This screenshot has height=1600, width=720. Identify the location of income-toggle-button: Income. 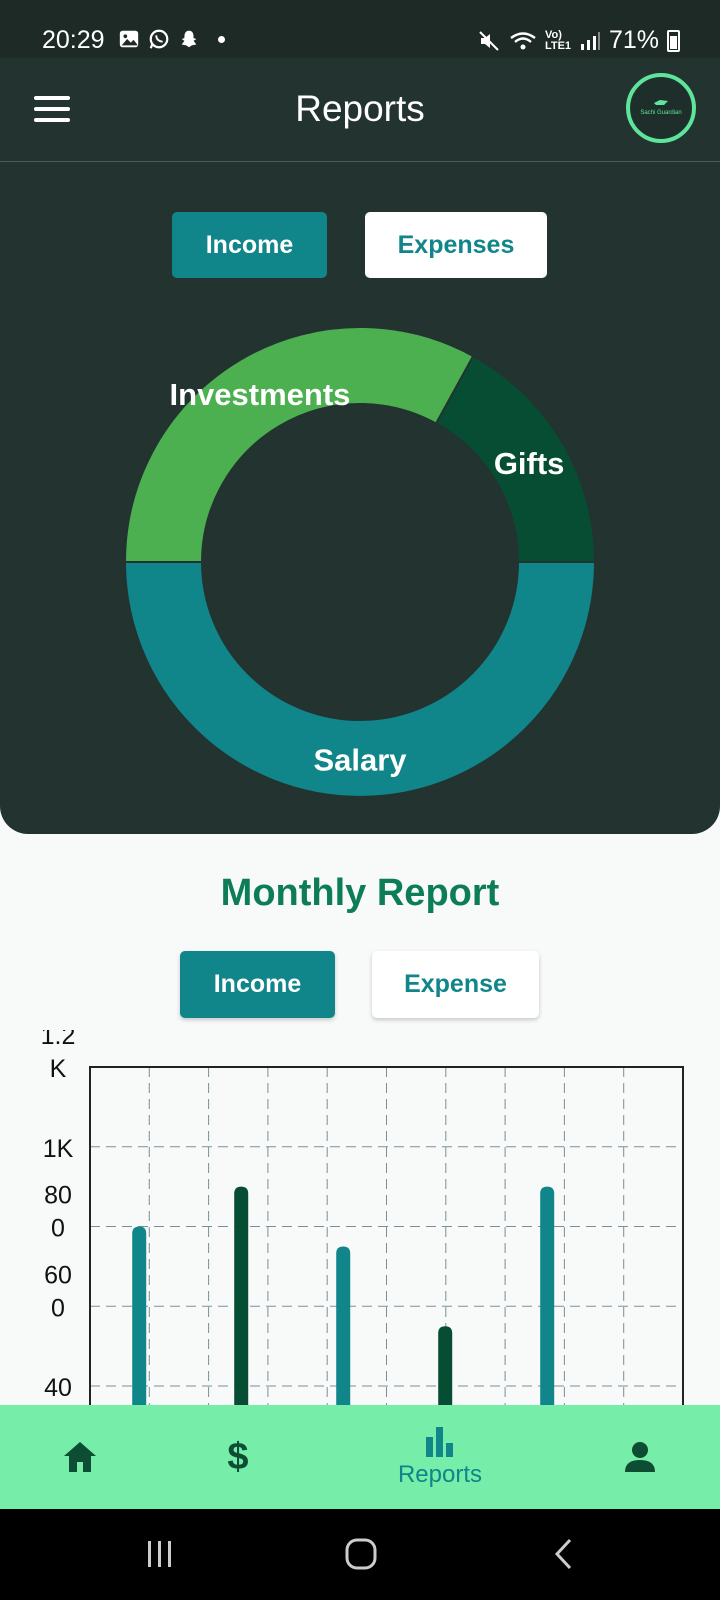
(249, 245).